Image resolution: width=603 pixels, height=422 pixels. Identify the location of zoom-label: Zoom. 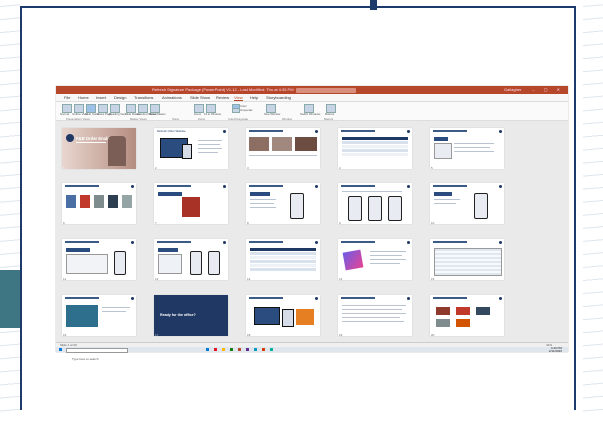
(198, 114).